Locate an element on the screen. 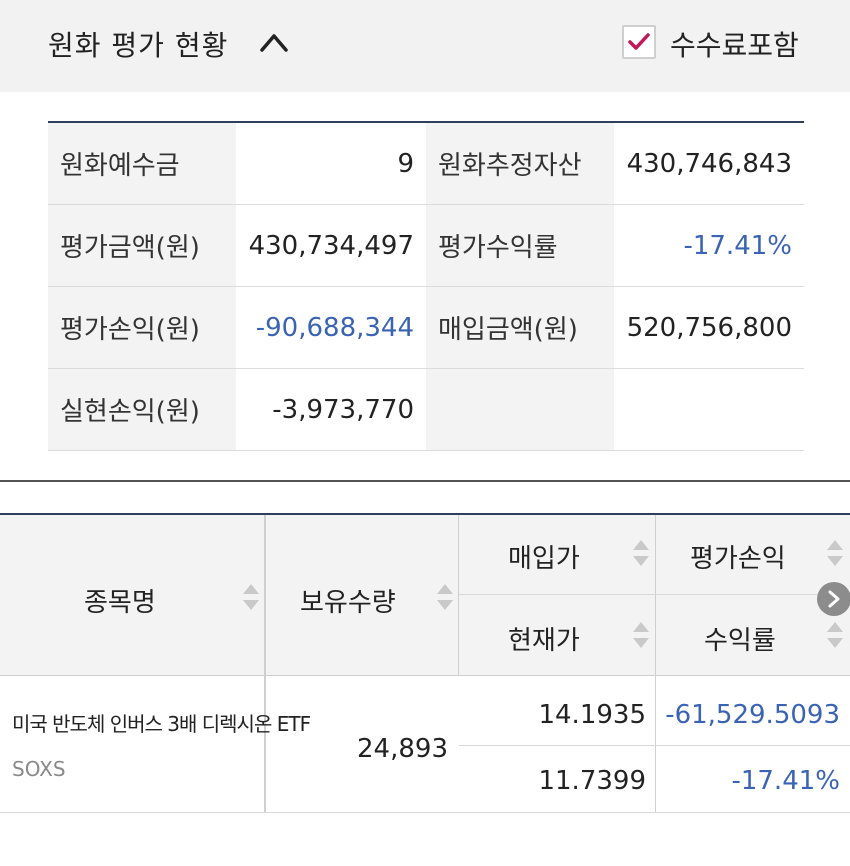  stock-ticker: SOXS is located at coordinates (39, 769).